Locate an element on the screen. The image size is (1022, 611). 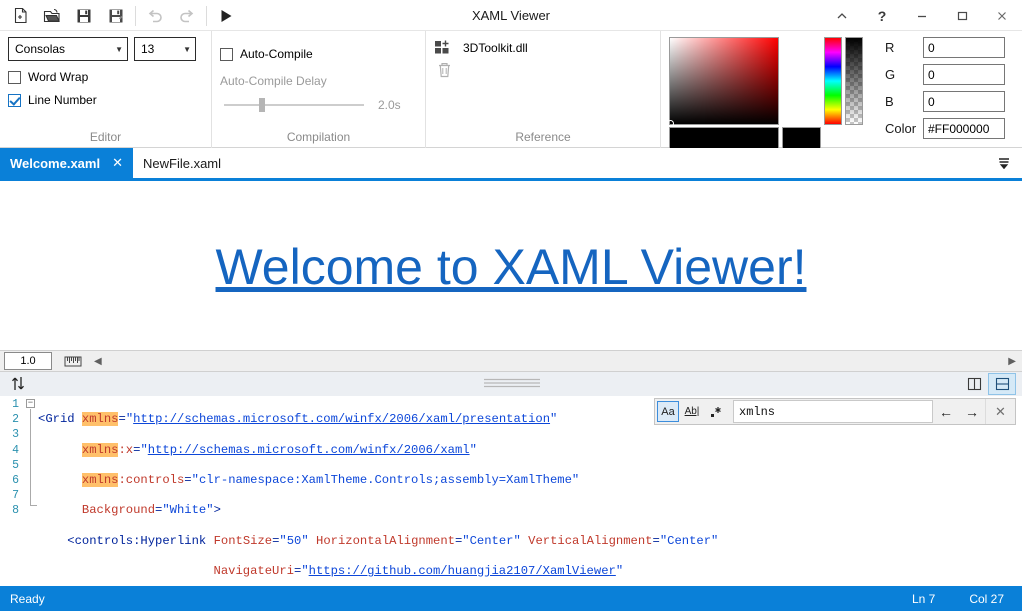
new-file-button is located at coordinates (20, 15).